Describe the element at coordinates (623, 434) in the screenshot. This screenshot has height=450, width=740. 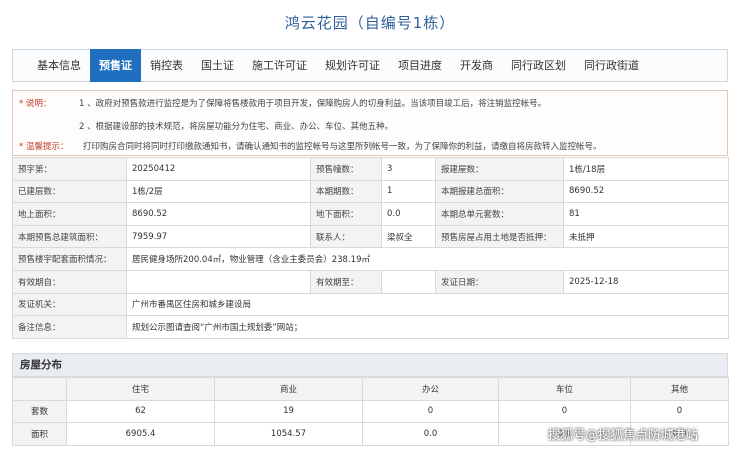
I see `watermark: 搜狐号@搜狐焦点防城港站` at that location.